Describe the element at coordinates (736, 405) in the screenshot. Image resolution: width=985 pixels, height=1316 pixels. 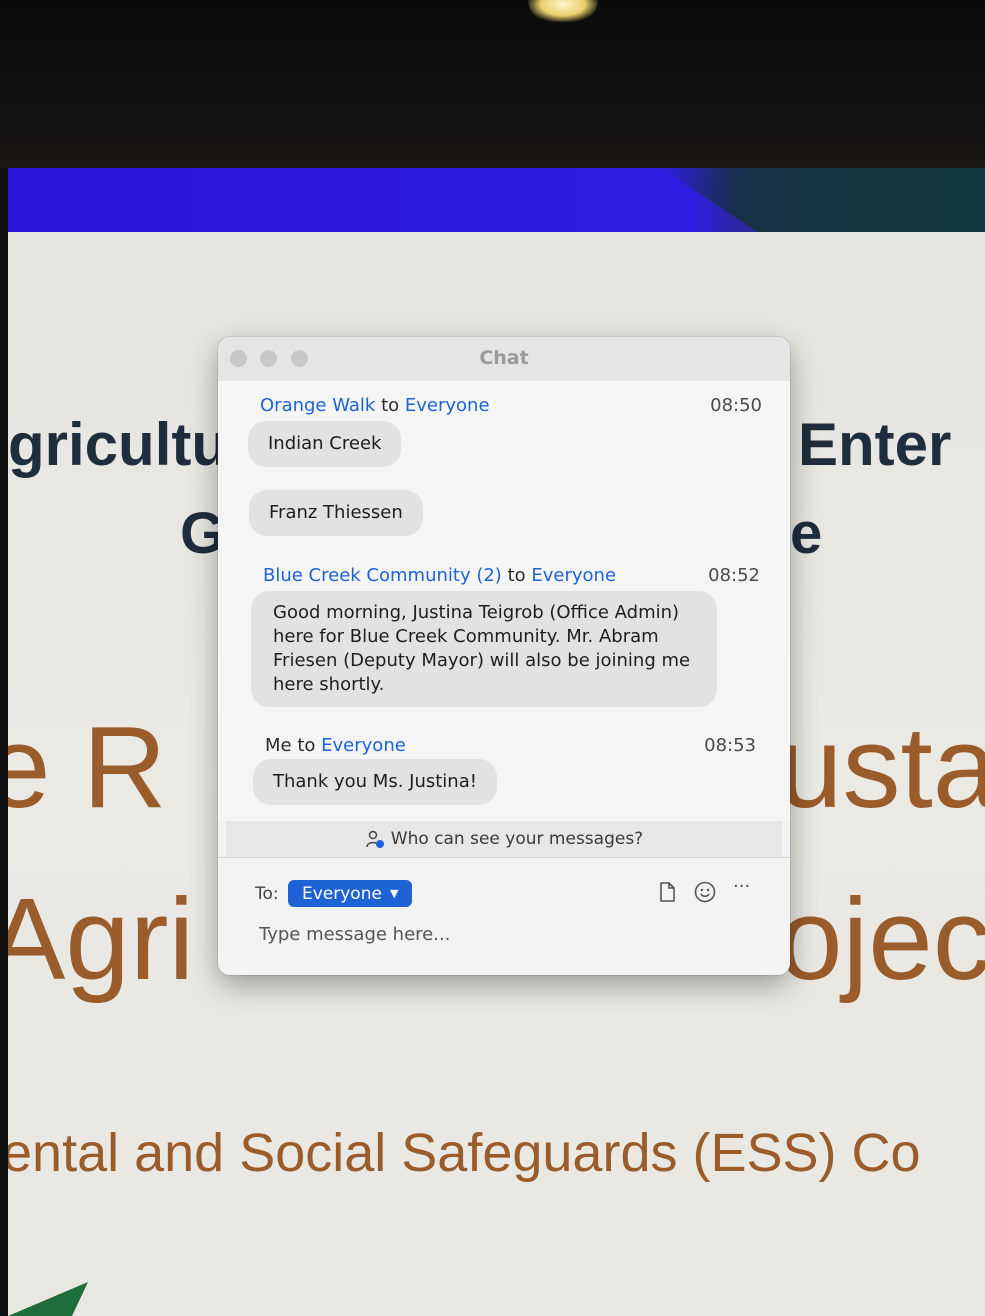
I see `message-time: 08:50` at that location.